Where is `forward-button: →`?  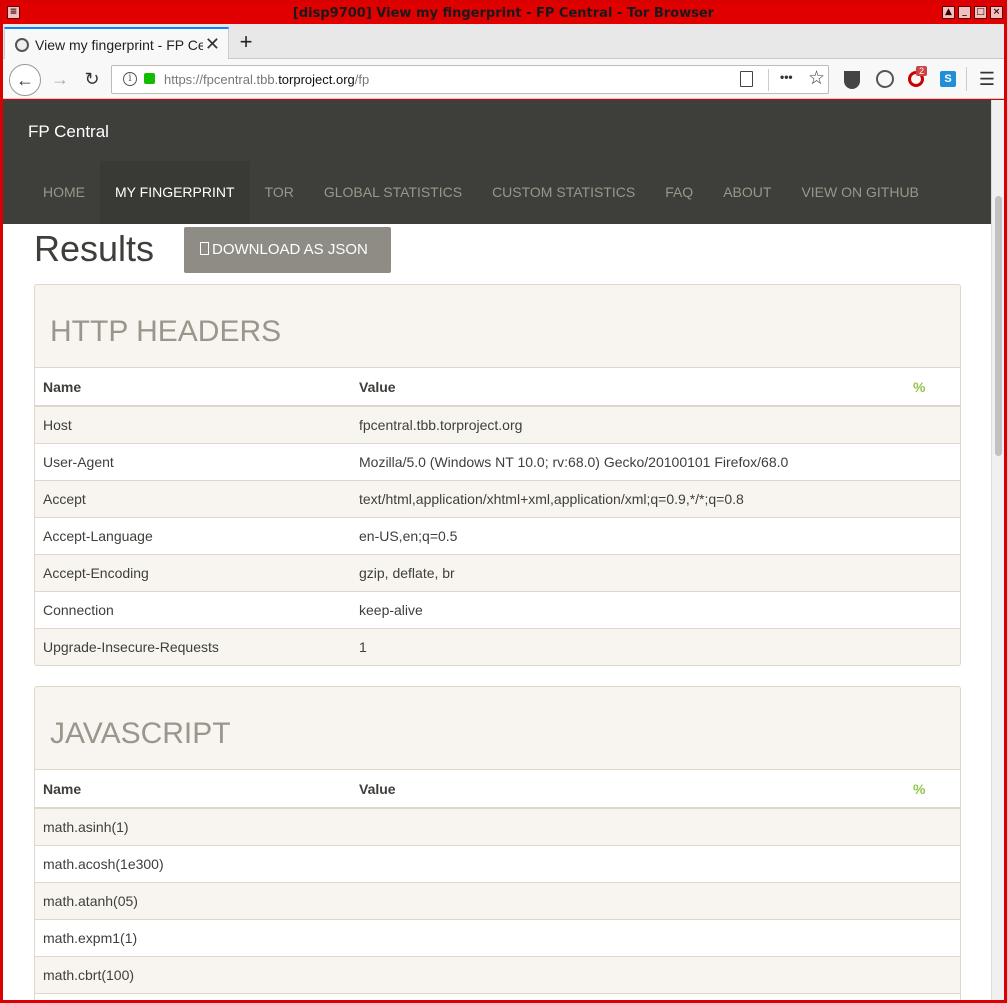 forward-button: → is located at coordinates (60, 79).